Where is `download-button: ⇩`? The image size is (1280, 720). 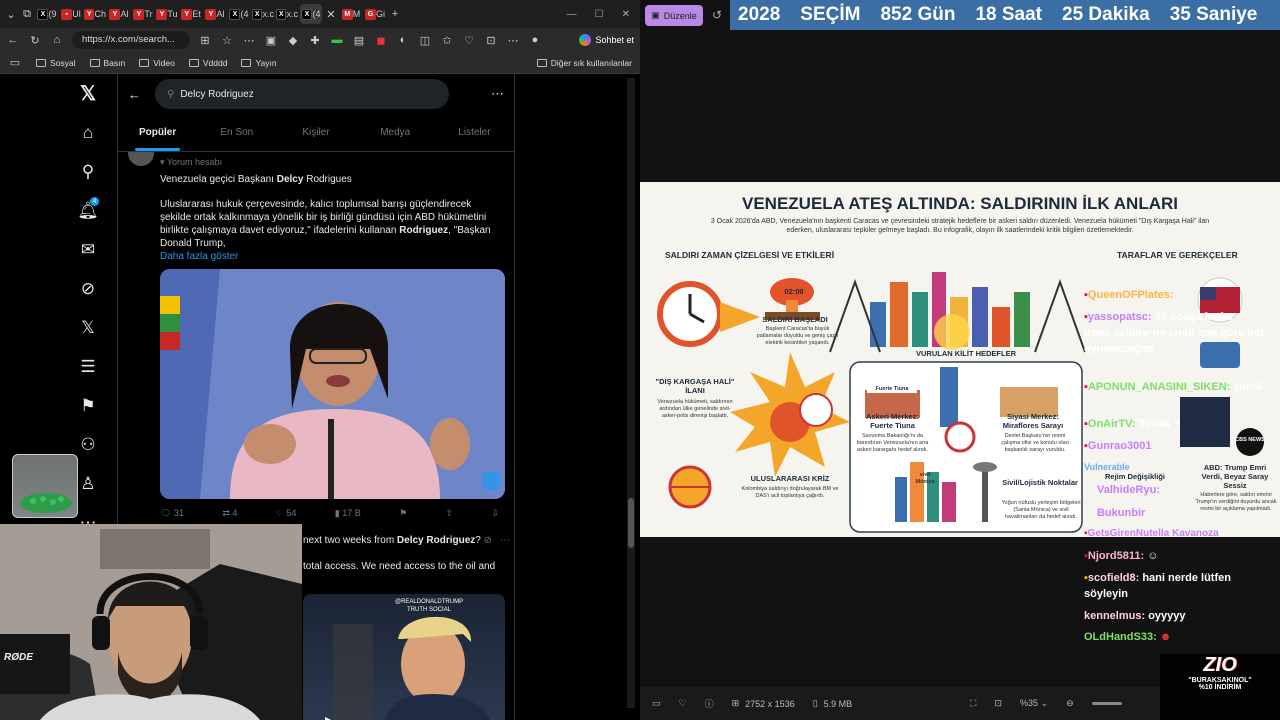
download-button: ⇩ is located at coordinates (495, 513).